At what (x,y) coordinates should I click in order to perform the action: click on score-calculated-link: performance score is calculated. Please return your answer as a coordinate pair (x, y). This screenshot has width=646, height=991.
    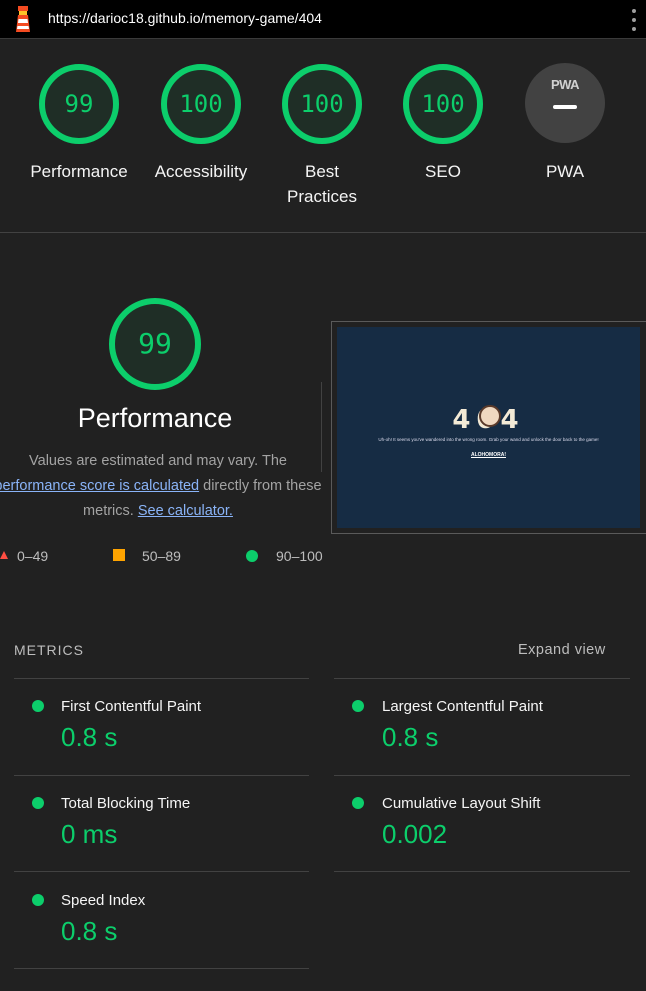
    Looking at the image, I should click on (99, 486).